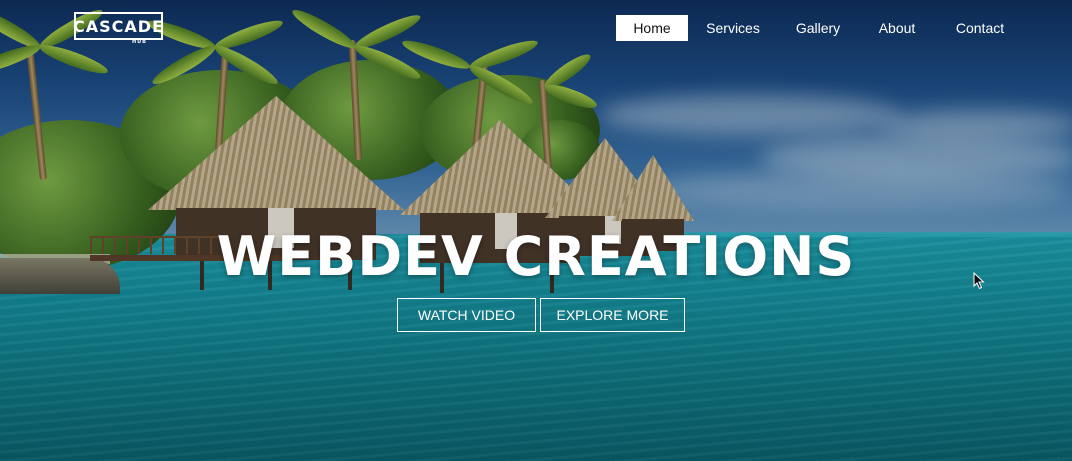 The image size is (1072, 461). What do you see at coordinates (536, 28) in the screenshot?
I see `main-nav: Home Services Gallery About Contact` at bounding box center [536, 28].